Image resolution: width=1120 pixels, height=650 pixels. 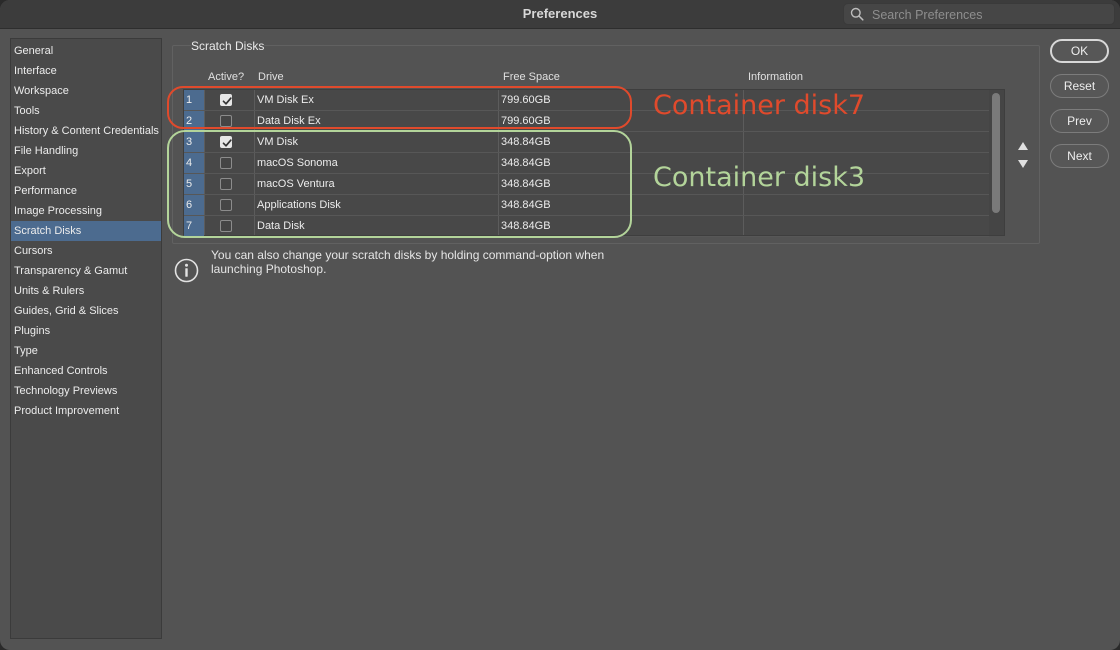 What do you see at coordinates (86, 91) in the screenshot?
I see `sidebar-item-workspace: Workspace` at bounding box center [86, 91].